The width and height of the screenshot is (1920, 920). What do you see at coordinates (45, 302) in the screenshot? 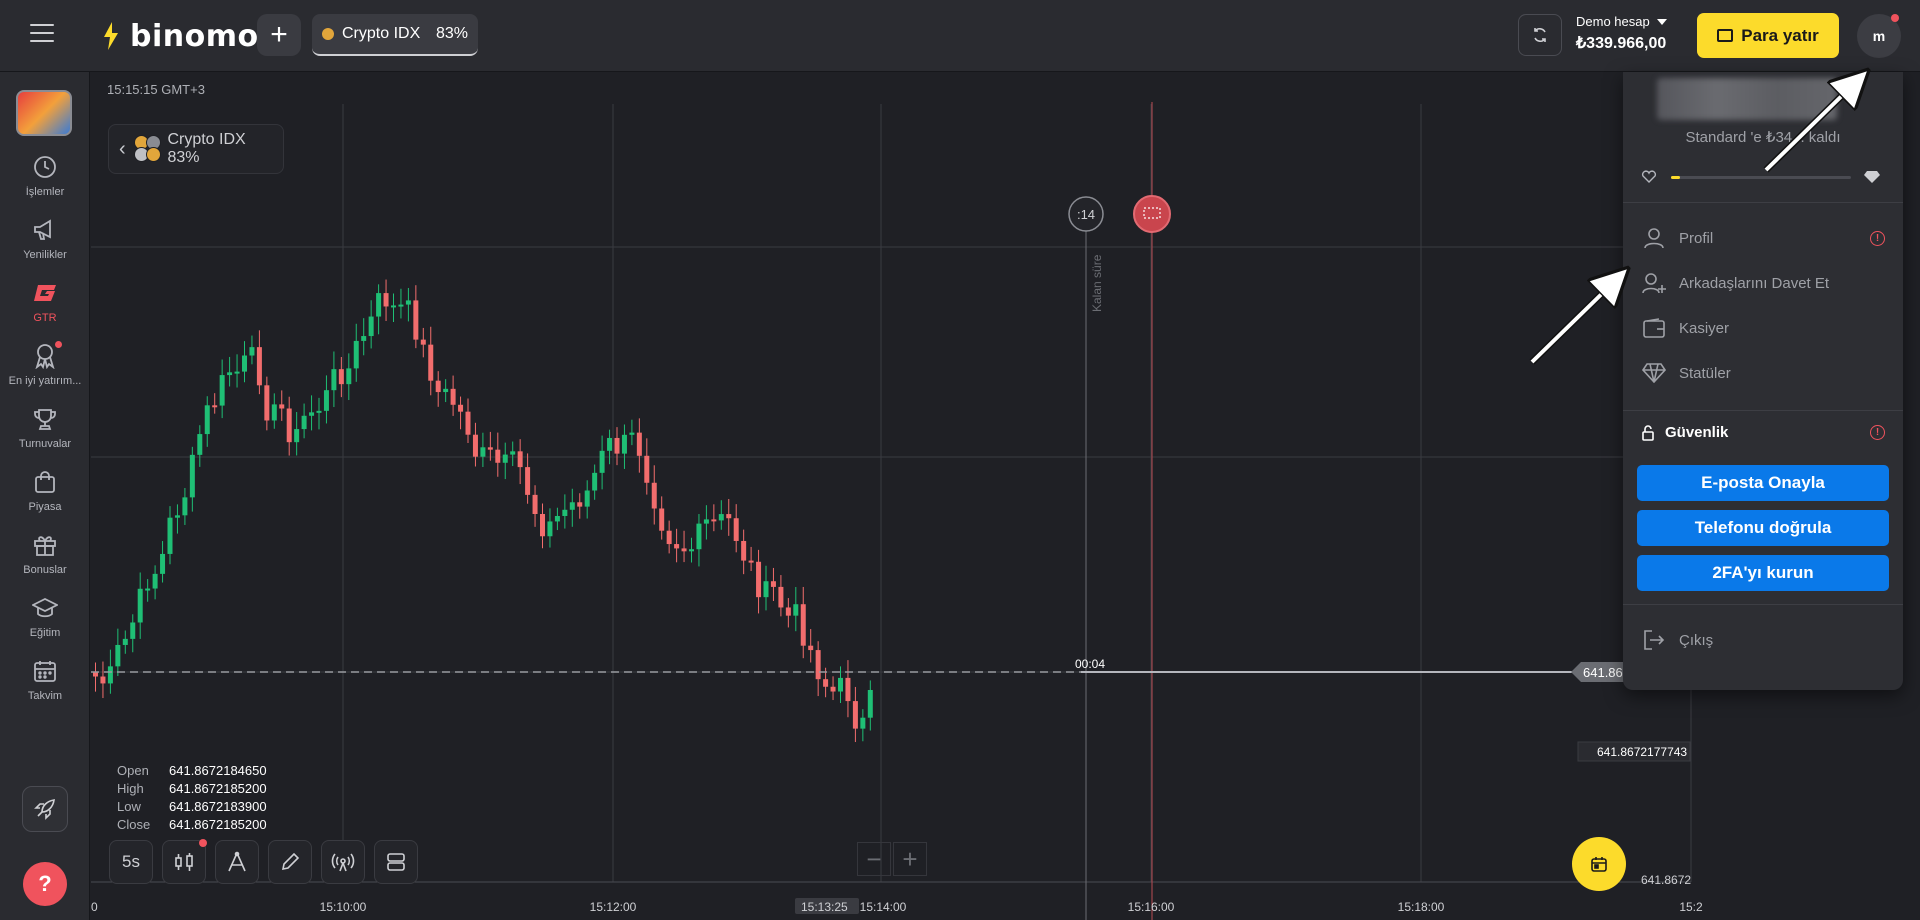
I see `sidebar-item-gtr: GTR` at bounding box center [45, 302].